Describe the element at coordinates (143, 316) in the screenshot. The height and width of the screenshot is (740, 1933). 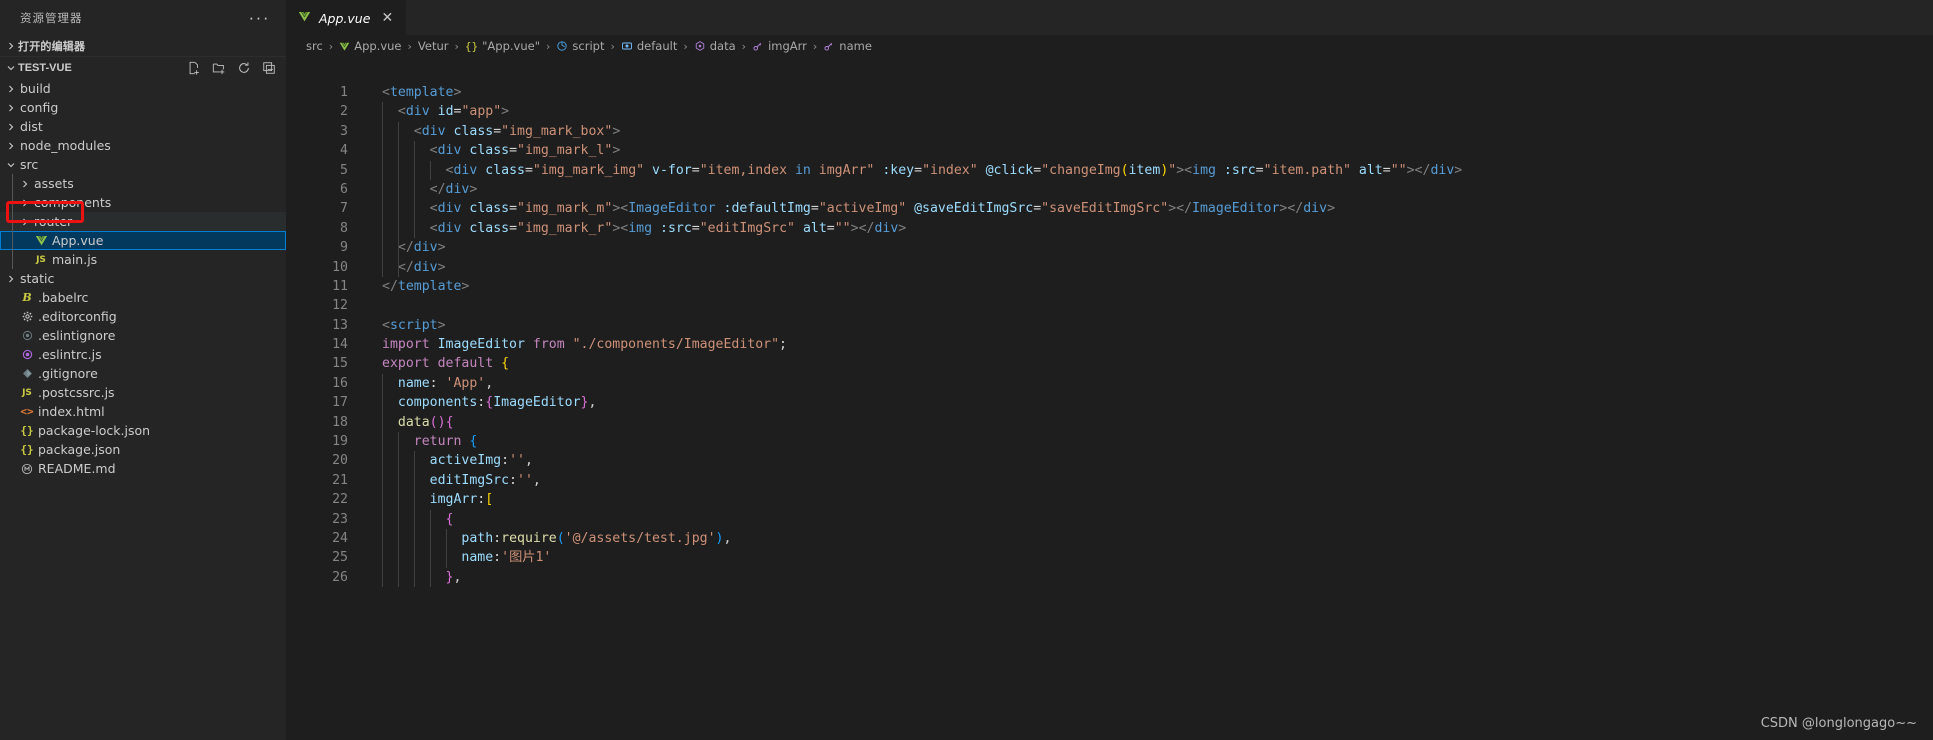
I see `tree-file-editorconfig: .editorconfig` at that location.